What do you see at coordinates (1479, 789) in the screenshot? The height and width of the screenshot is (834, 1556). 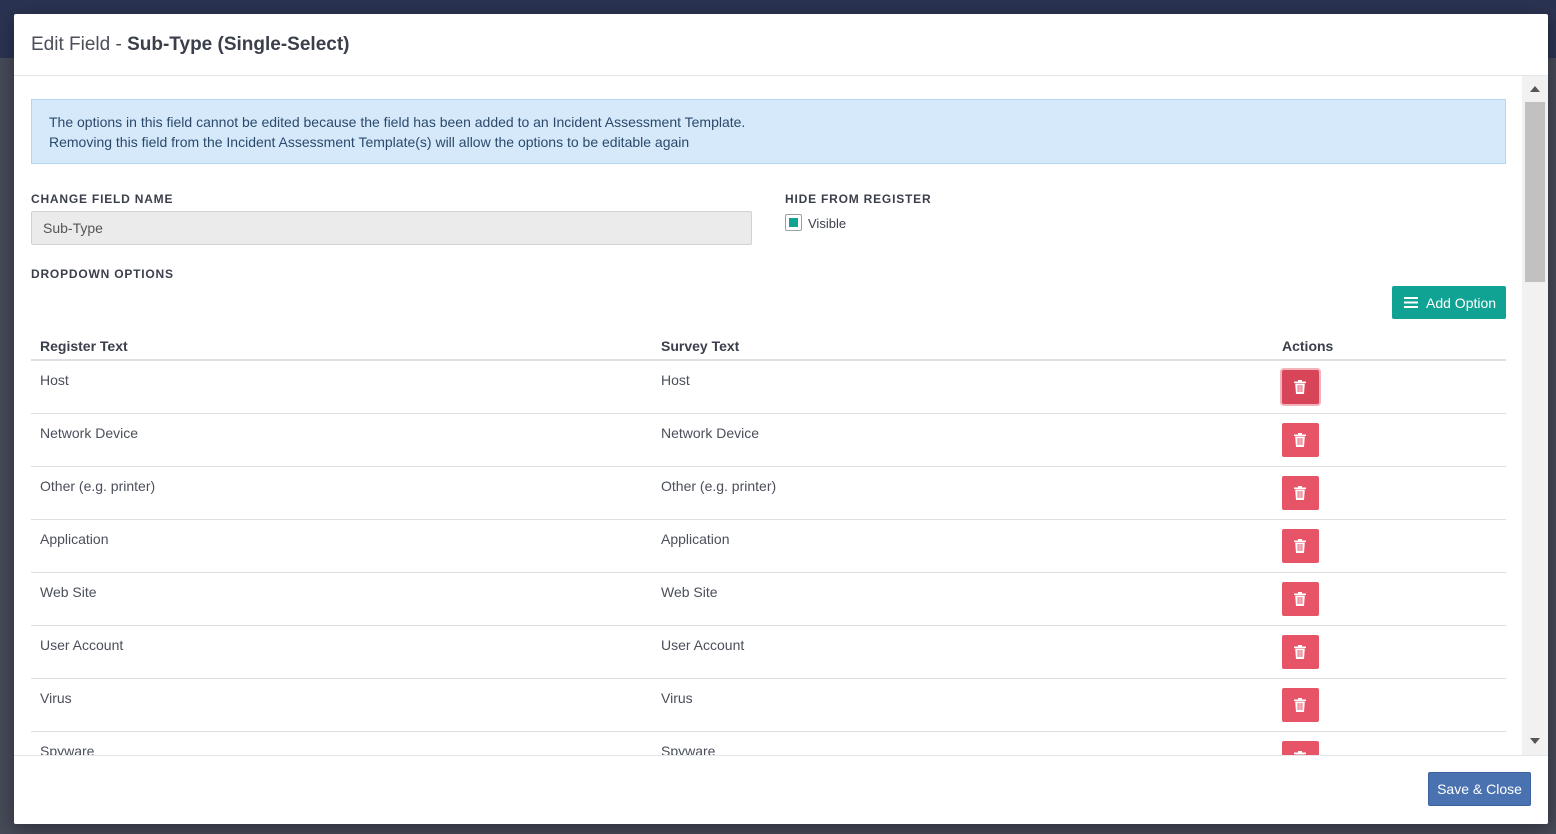 I see `save-close-button: Save & Close` at bounding box center [1479, 789].